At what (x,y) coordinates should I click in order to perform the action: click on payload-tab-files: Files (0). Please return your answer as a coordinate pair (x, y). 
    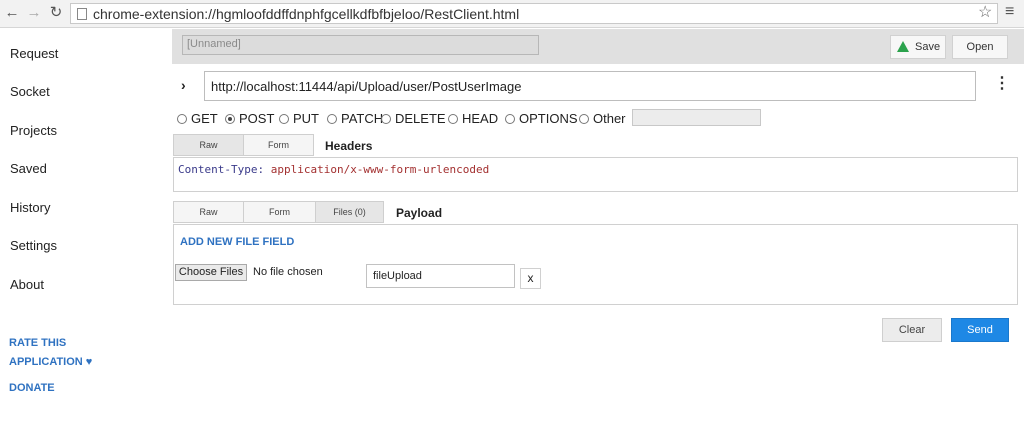
    Looking at the image, I should click on (349, 212).